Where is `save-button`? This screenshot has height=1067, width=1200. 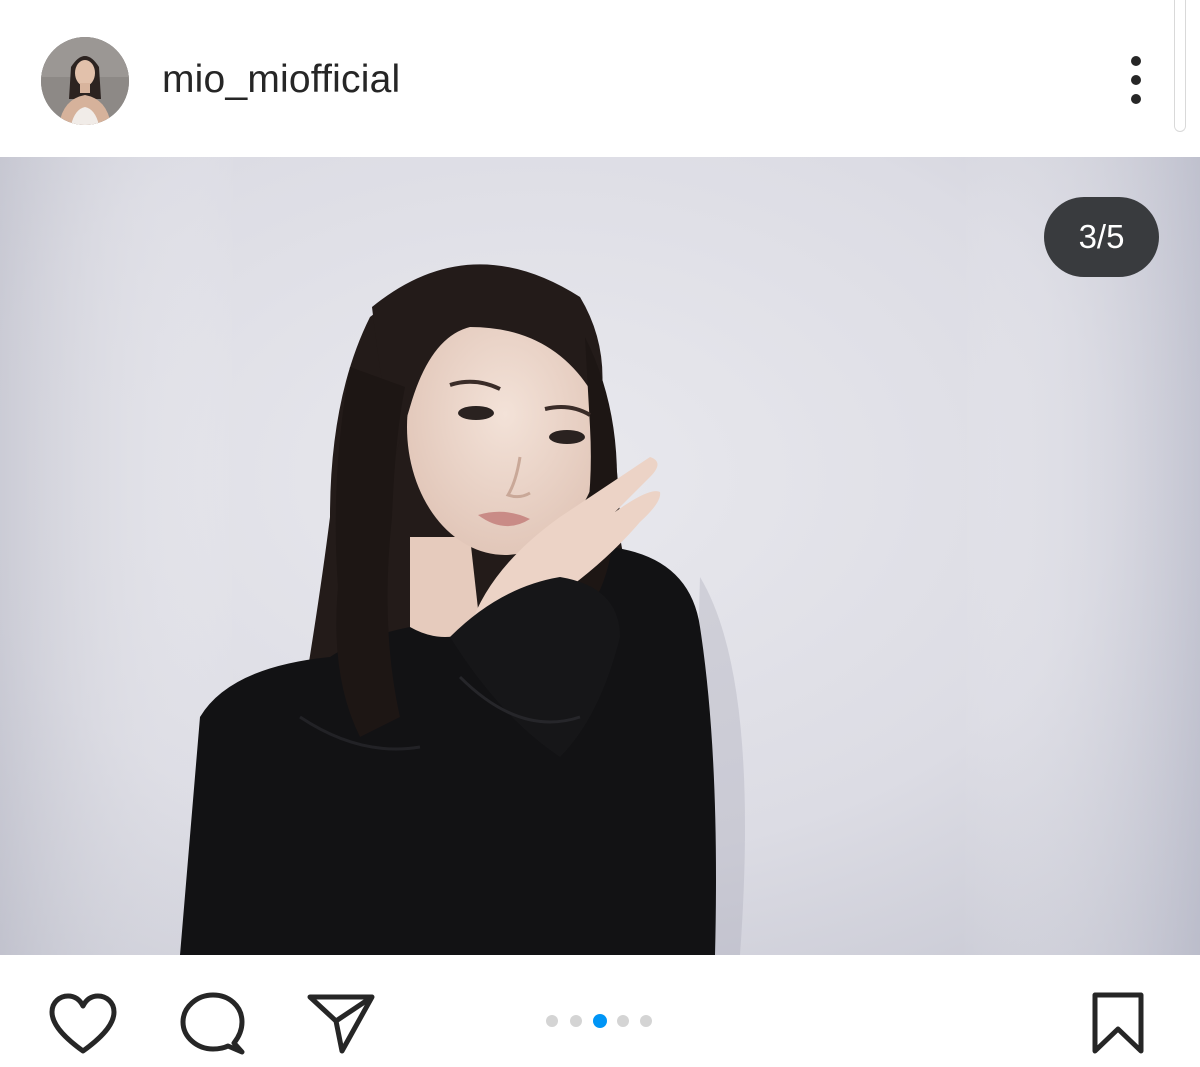
save-button is located at coordinates (1118, 1024).